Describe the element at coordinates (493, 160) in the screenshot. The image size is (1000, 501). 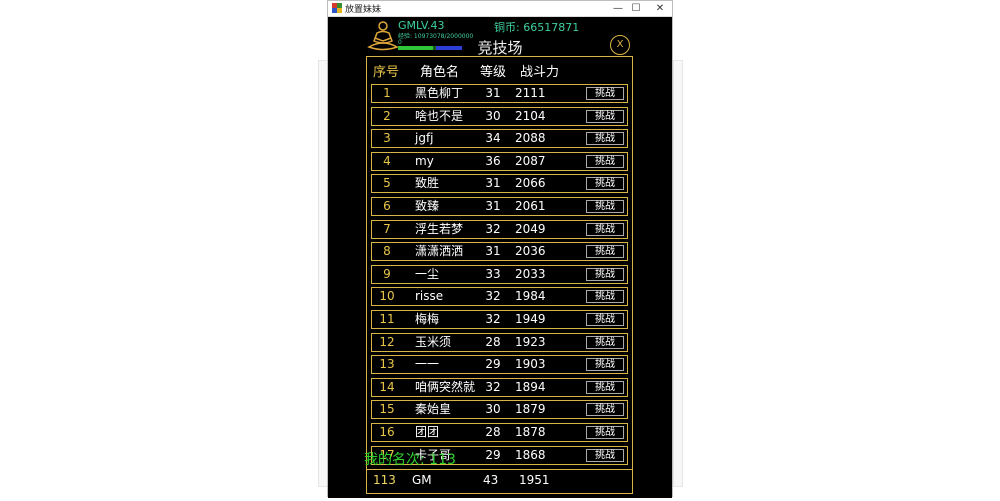
I see `row-level: 36` at that location.